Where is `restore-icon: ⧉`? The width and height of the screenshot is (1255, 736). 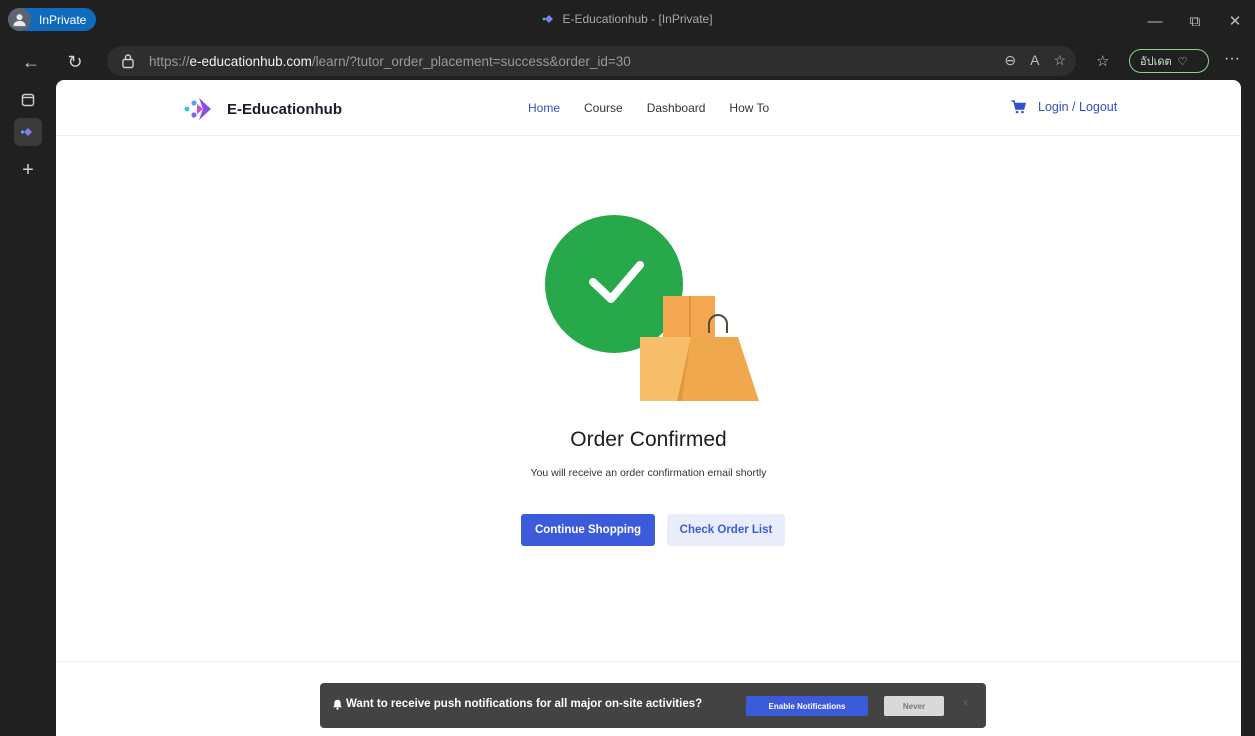
restore-icon: ⧉ is located at coordinates (1195, 21).